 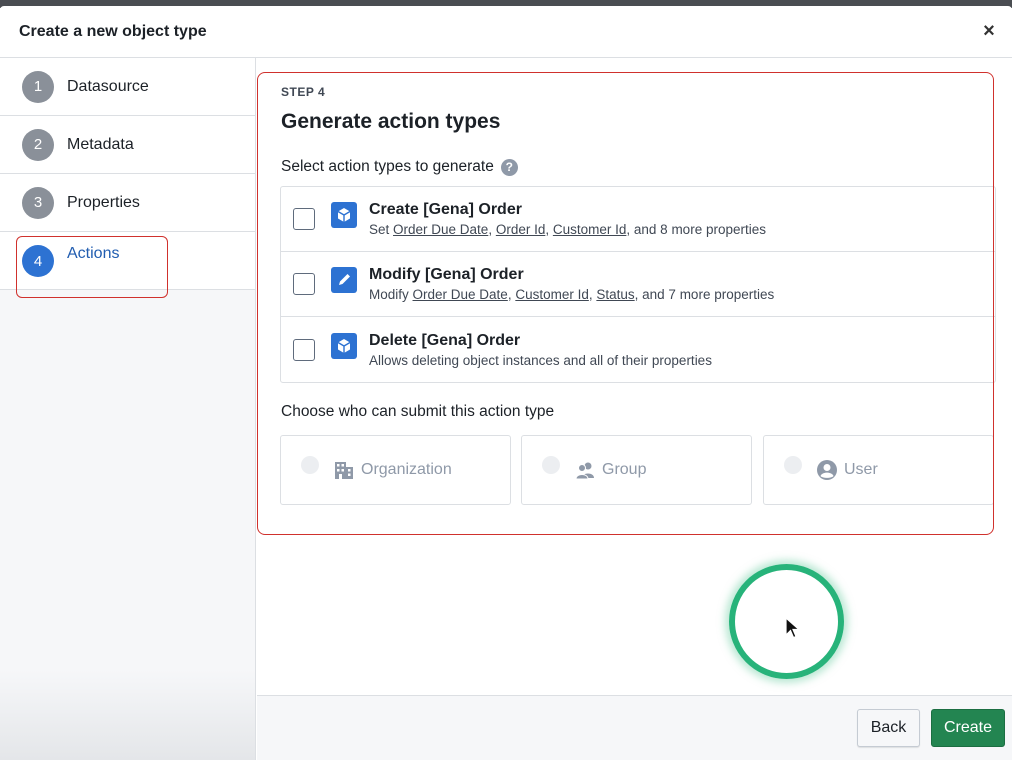 What do you see at coordinates (634, 727) in the screenshot?
I see `dialog-footer: Back Create` at bounding box center [634, 727].